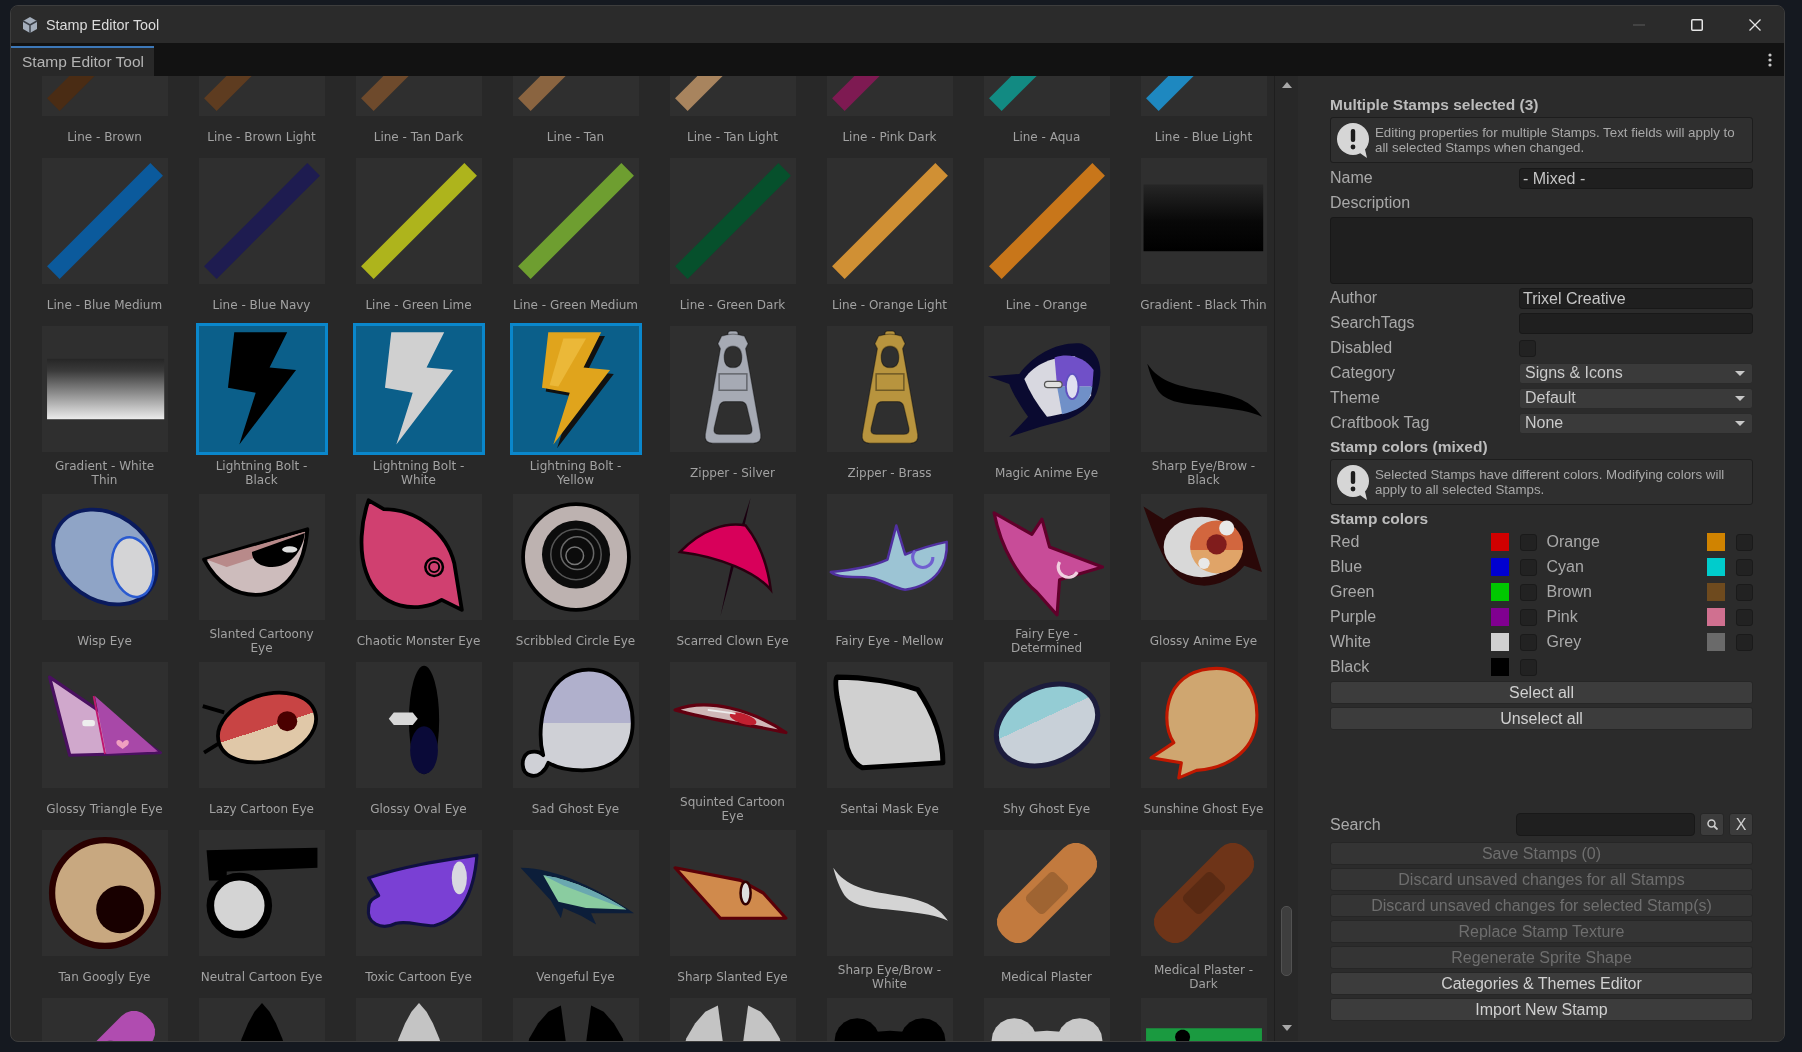  I want to click on field-label: Category, so click(1362, 373).